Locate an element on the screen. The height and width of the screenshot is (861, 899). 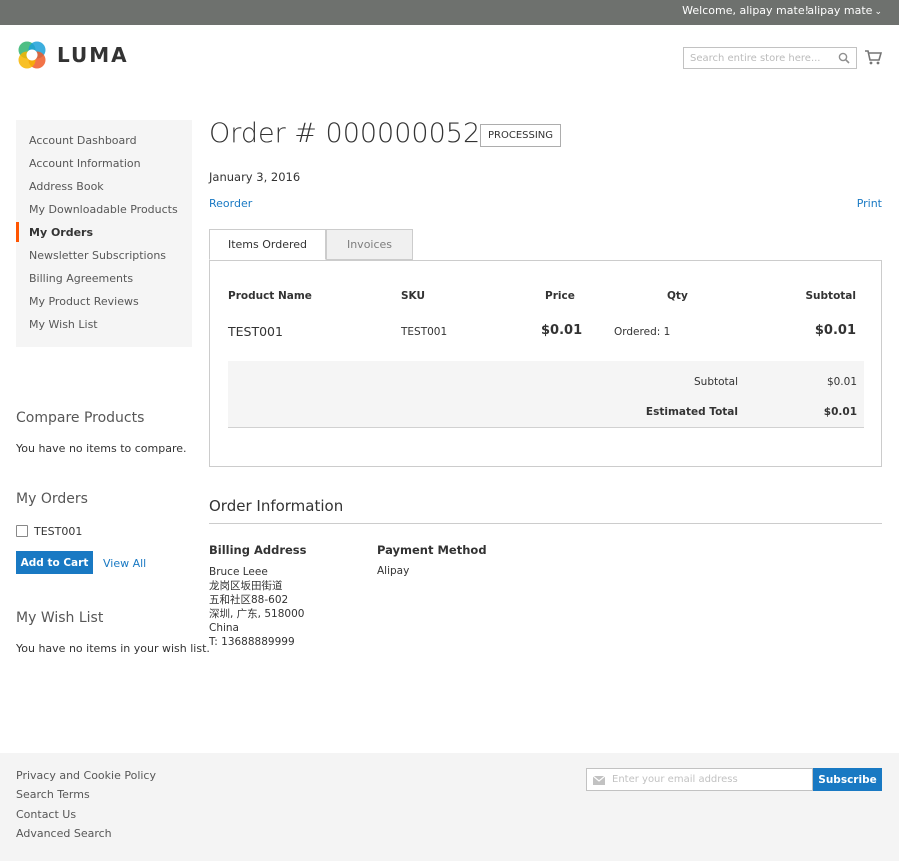
address-phone: 13688889999 is located at coordinates (258, 642).